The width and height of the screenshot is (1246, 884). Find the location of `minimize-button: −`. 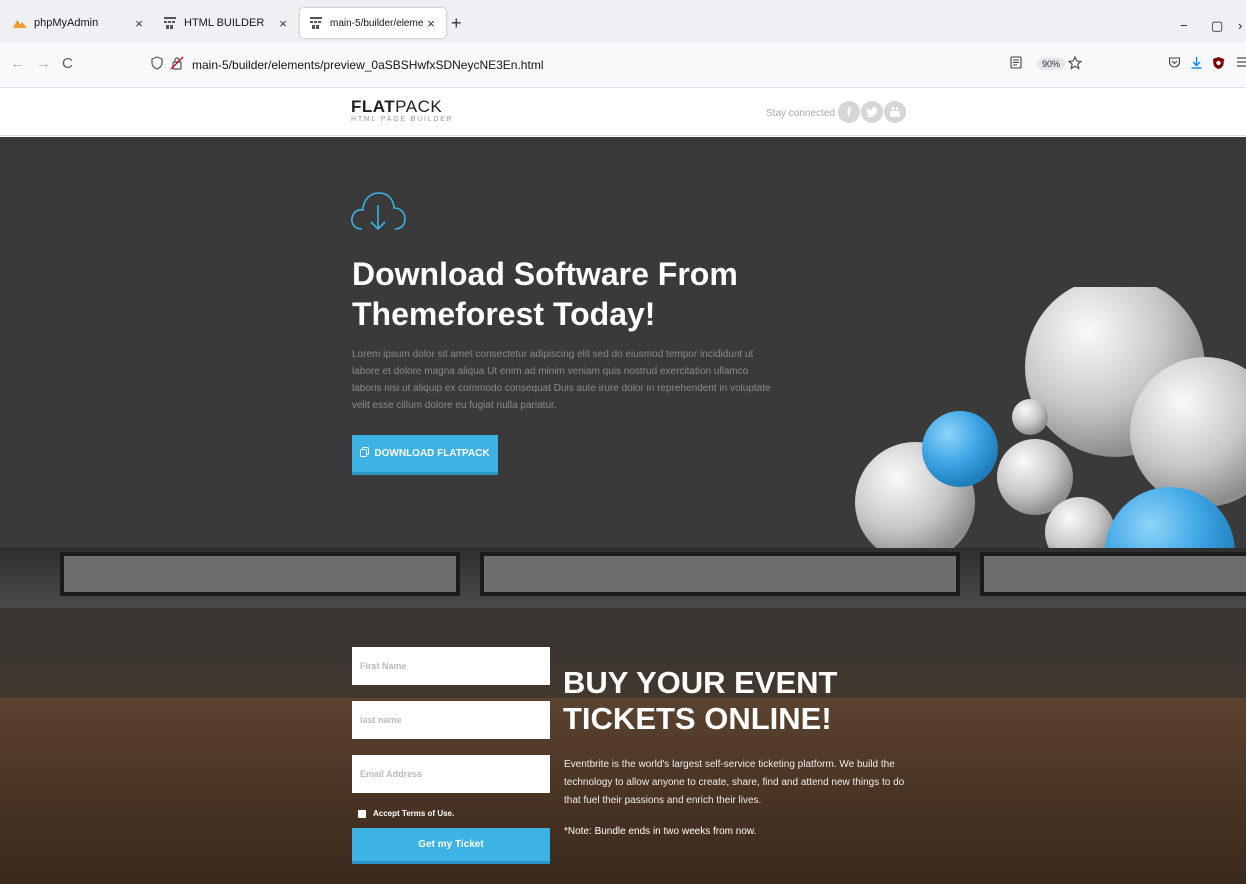

minimize-button: − is located at coordinates (1184, 25).